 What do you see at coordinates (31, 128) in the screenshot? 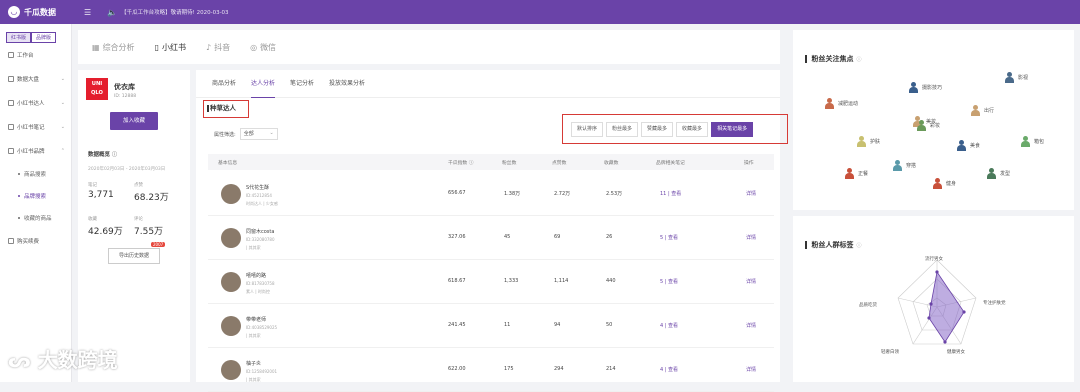
I see `sidebar-item-label: 小红书笔记` at bounding box center [31, 128].